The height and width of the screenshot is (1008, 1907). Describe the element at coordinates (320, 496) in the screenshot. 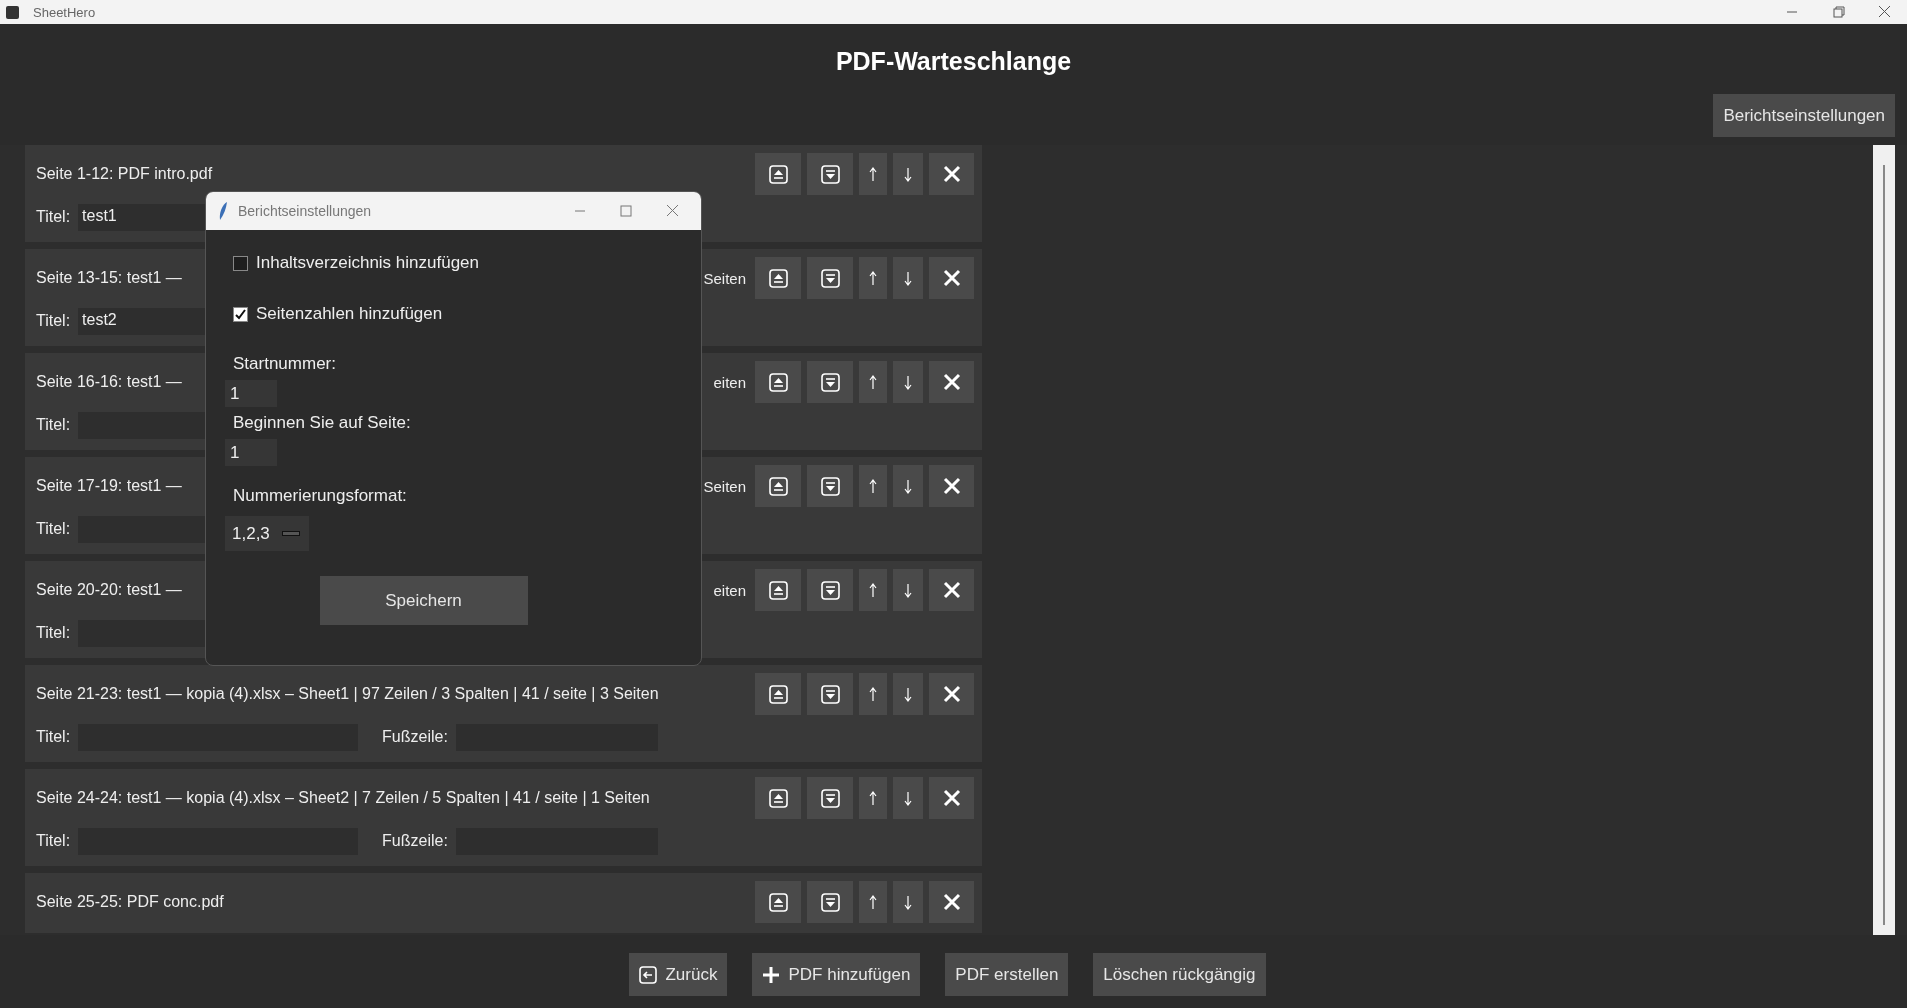

I see `field-label: Nummerierungsformat:` at that location.